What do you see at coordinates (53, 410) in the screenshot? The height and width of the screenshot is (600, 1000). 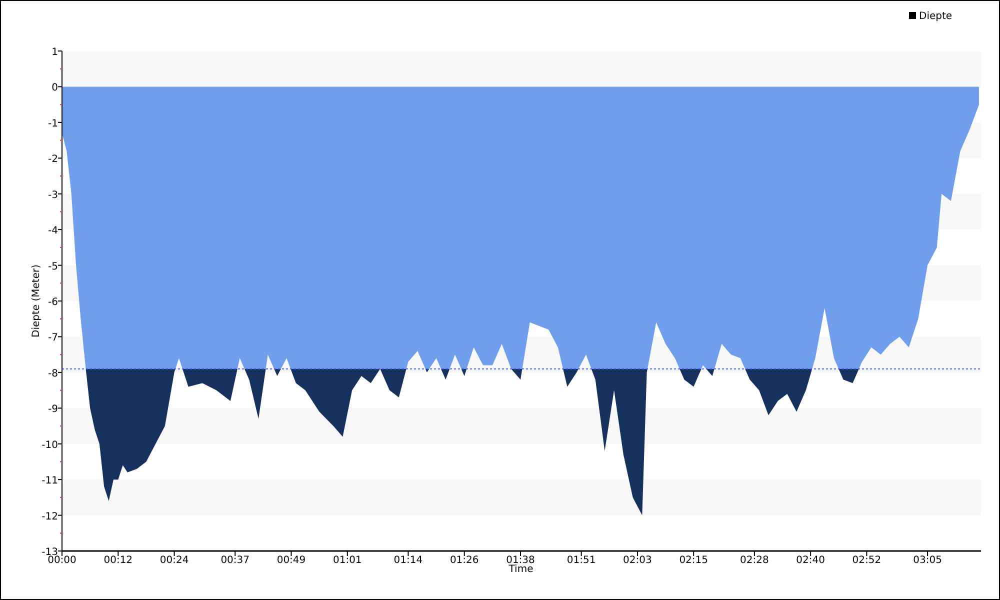 I see `axis-tick-label: -9` at bounding box center [53, 410].